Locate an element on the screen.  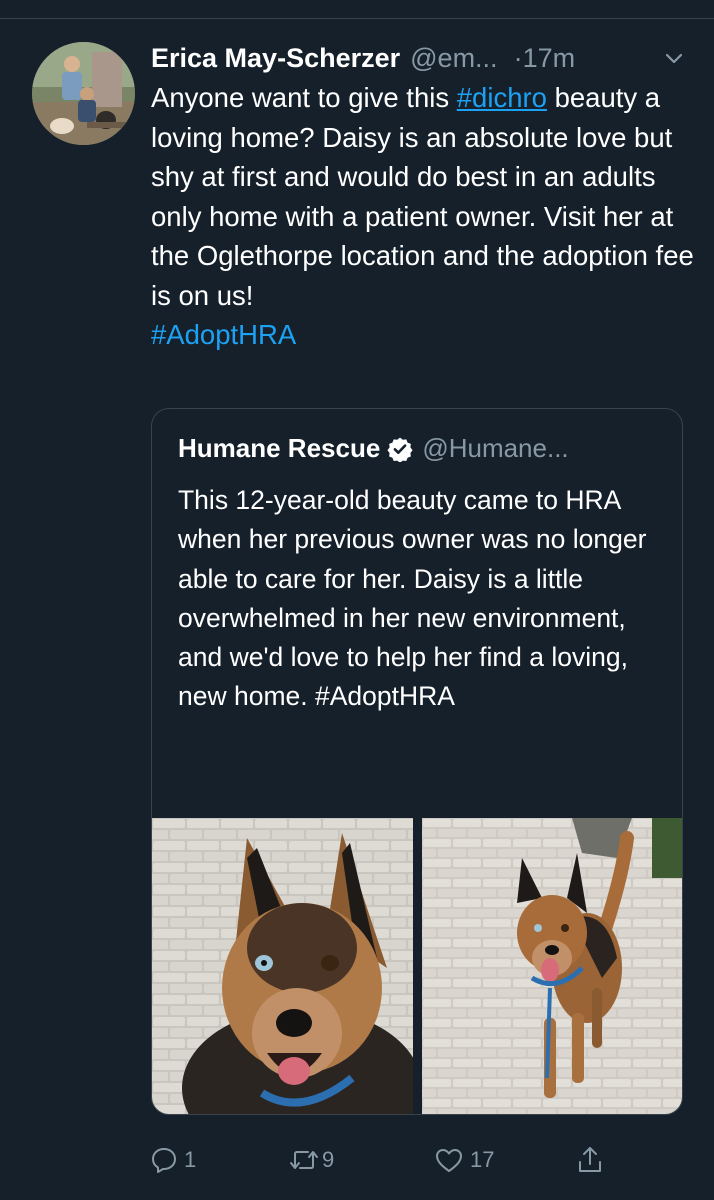
like-icon is located at coordinates (449, 1160).